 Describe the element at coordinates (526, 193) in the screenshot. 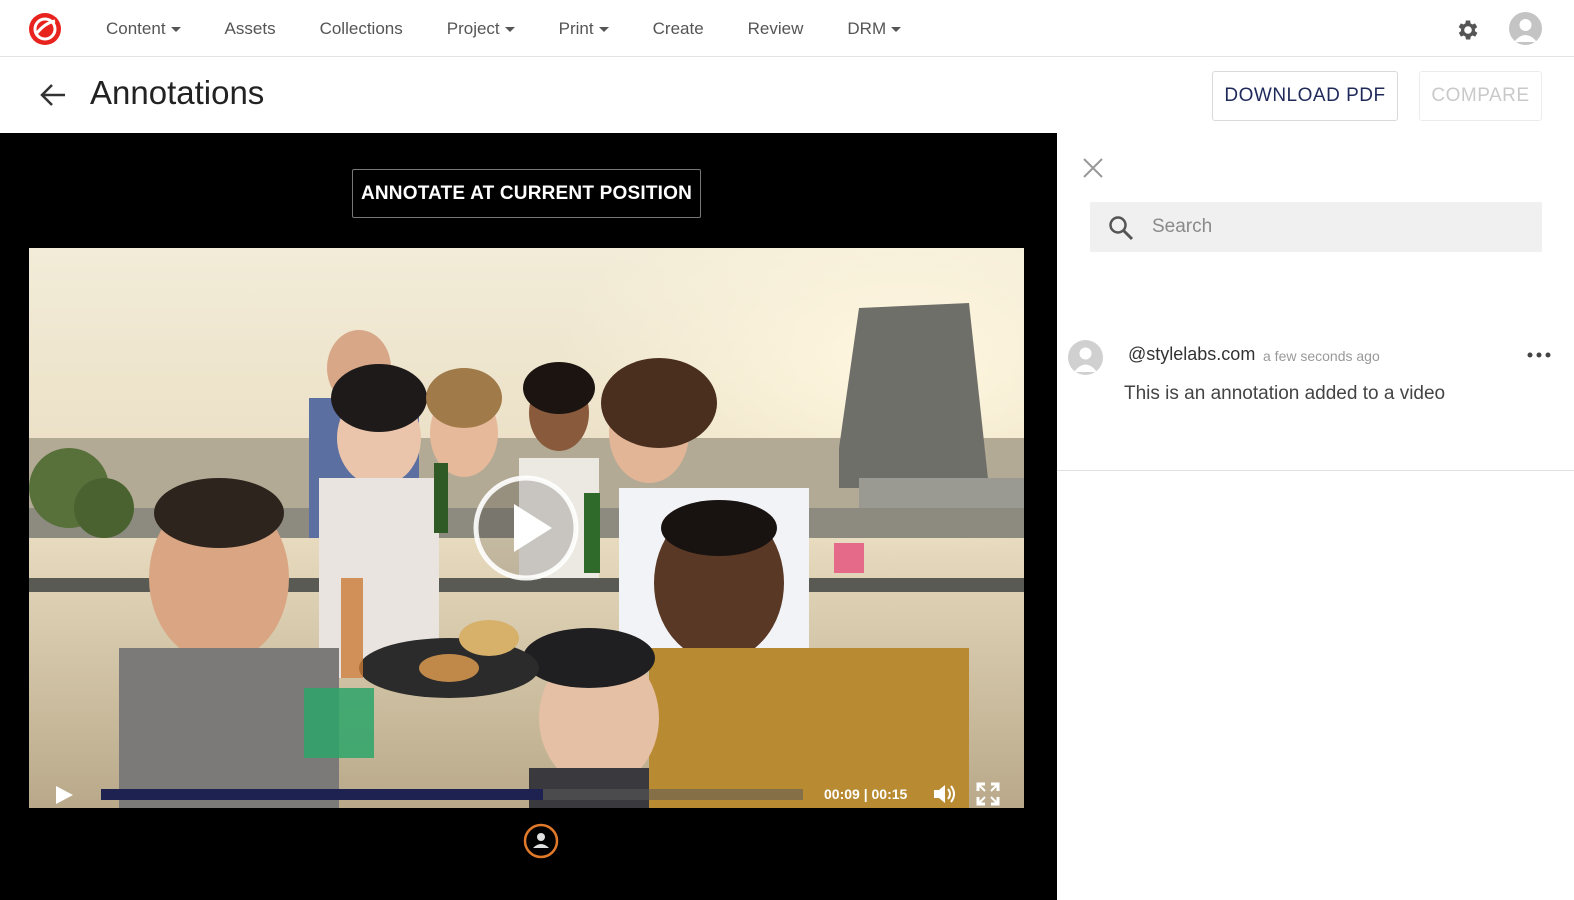

I see `annotate-at-current-position-button: ANNOTATE AT CURRENT POSITION` at that location.